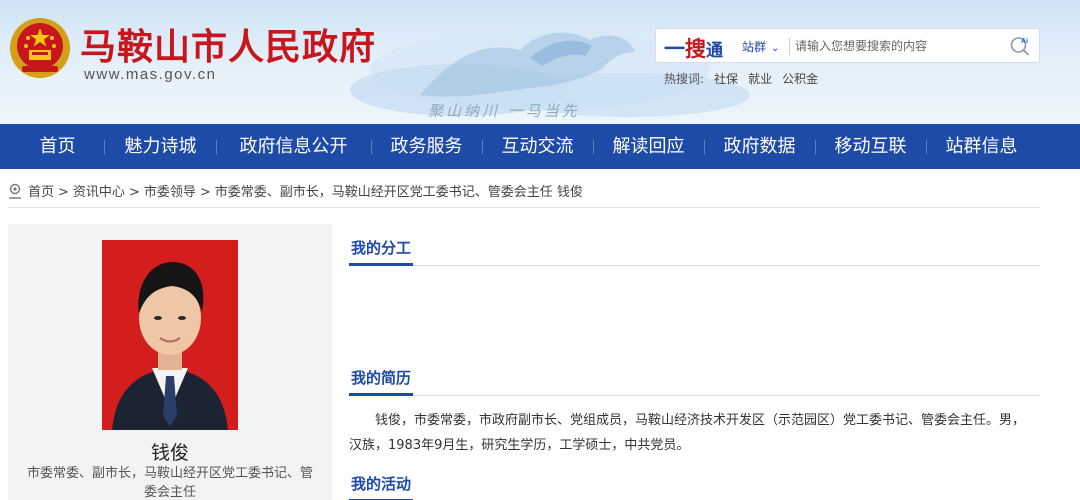 The height and width of the screenshot is (500, 1080). What do you see at coordinates (150, 74) in the screenshot?
I see `site-url: www.mas.gov.cn` at bounding box center [150, 74].